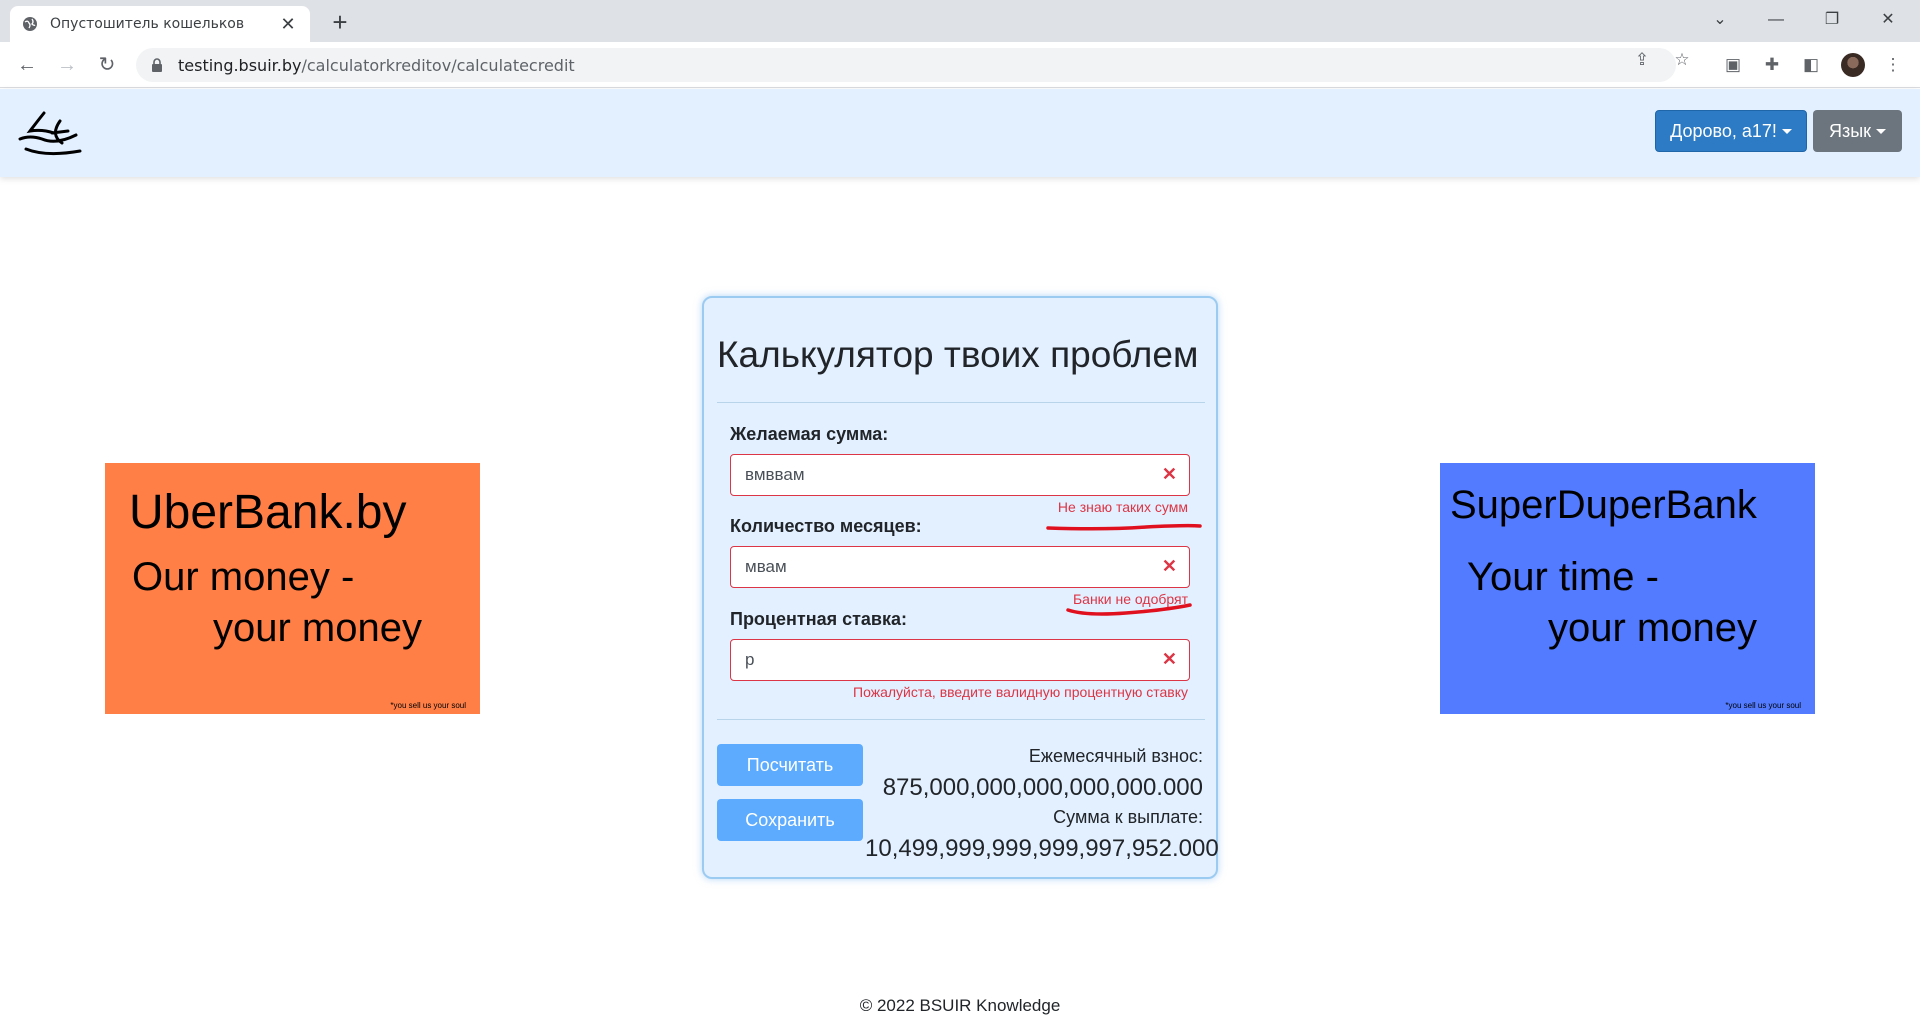 This screenshot has height=1020, width=1920. What do you see at coordinates (1563, 577) in the screenshot?
I see `ad-line: Your time -` at bounding box center [1563, 577].